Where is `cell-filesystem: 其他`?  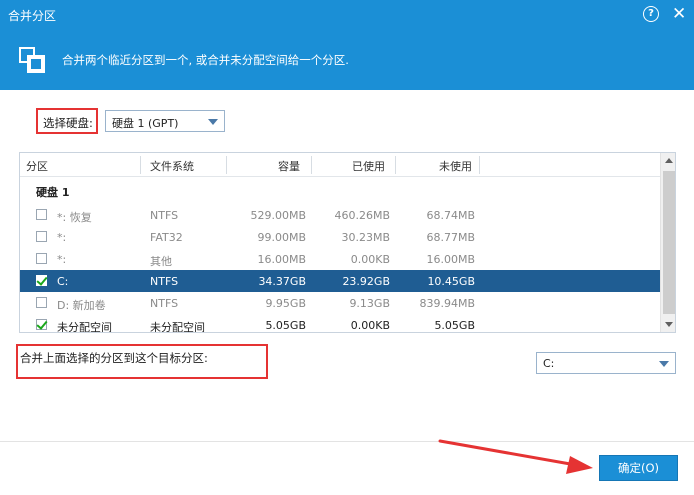 cell-filesystem: 其他 is located at coordinates (161, 261).